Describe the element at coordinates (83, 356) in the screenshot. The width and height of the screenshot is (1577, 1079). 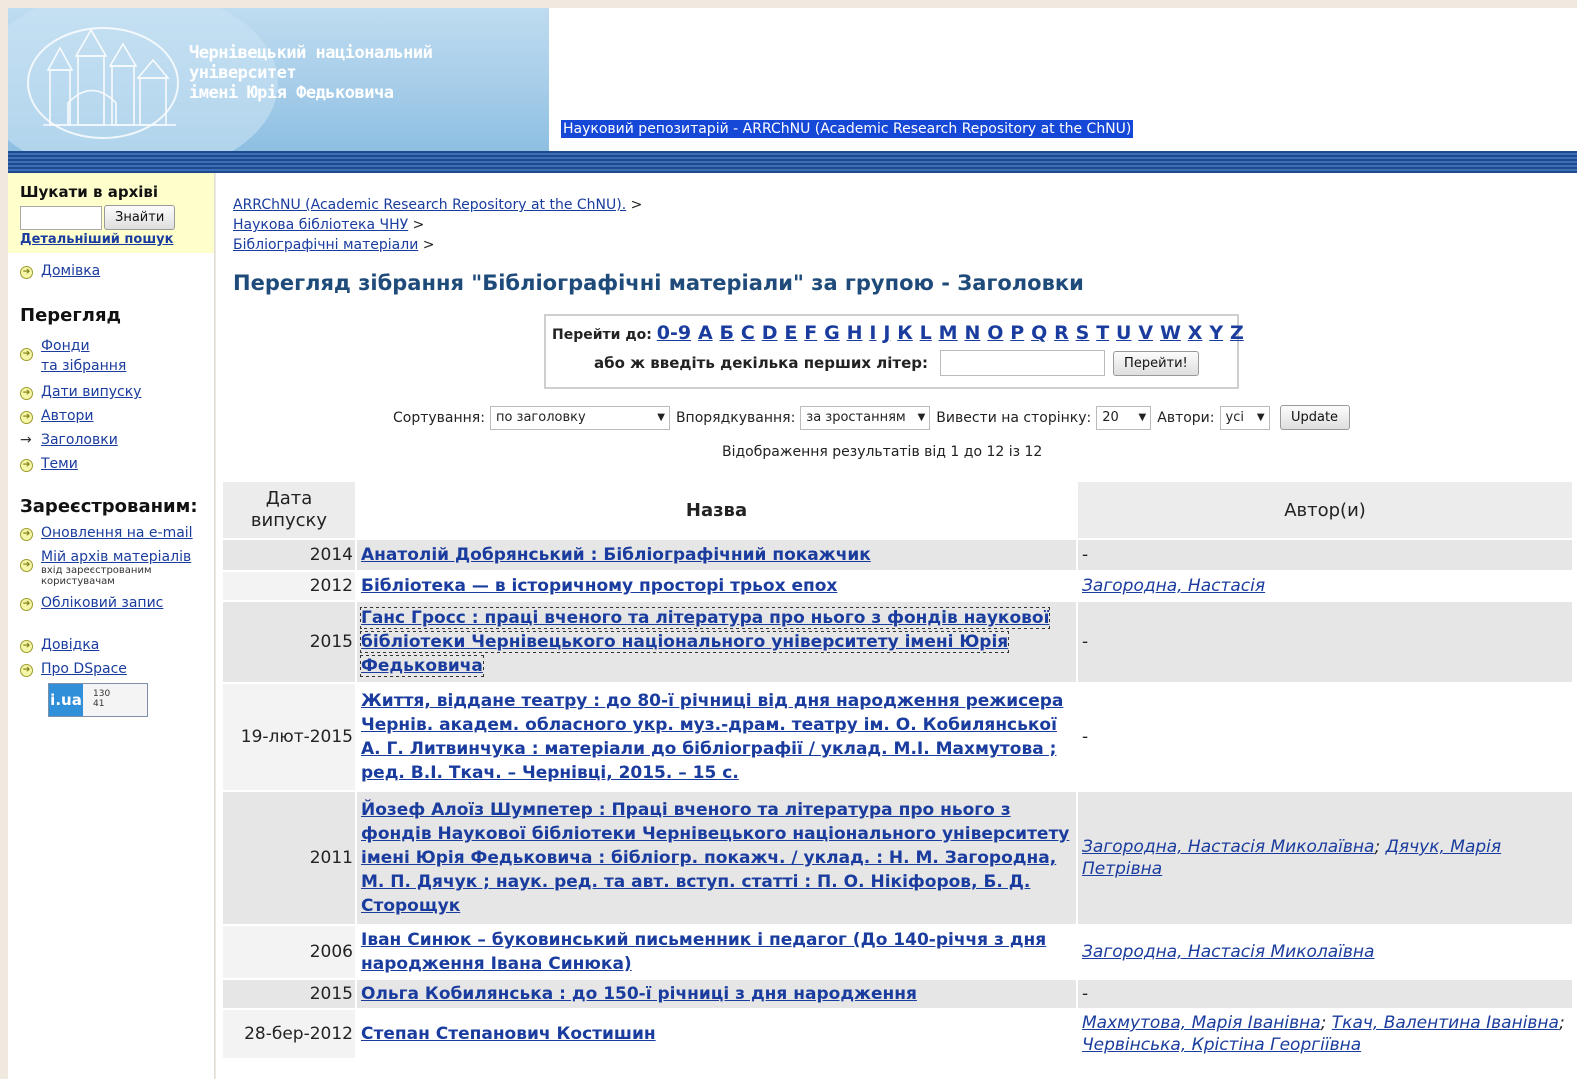
I see `communities-link: Фонди та зібрання` at that location.